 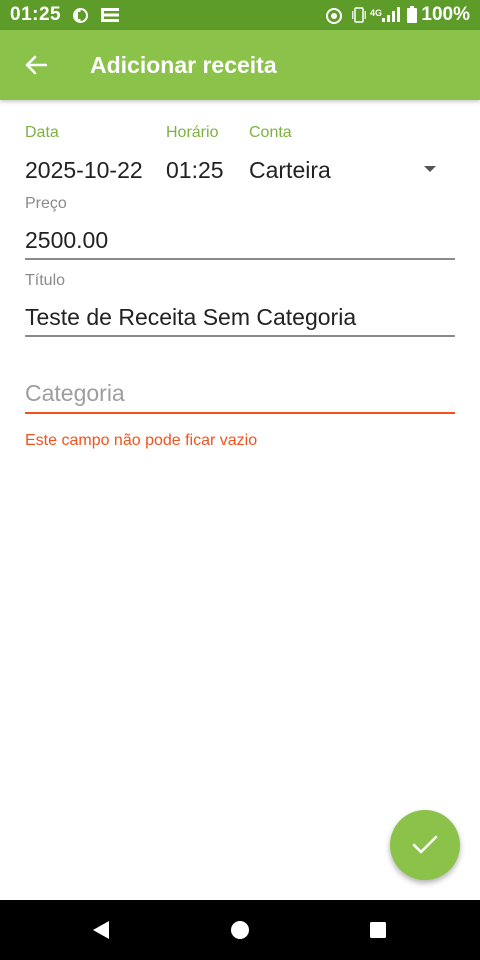 I want to click on price-input: 2500.00, so click(x=66, y=240).